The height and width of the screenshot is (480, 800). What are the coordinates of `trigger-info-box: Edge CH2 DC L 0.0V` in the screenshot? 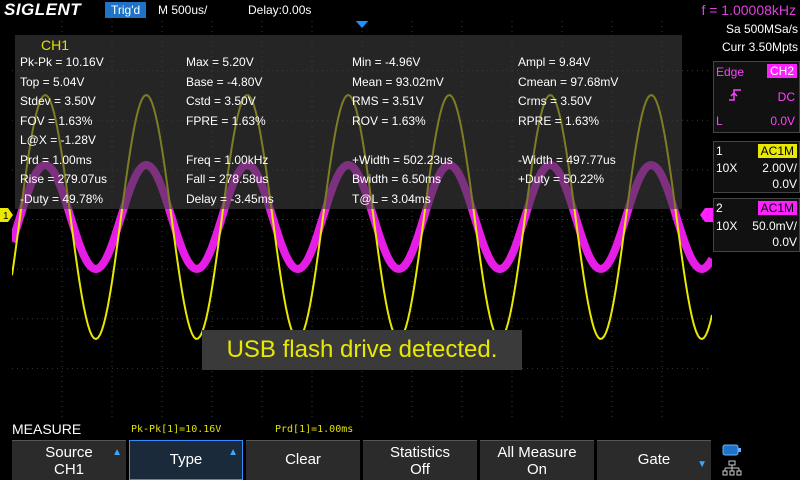 It's located at (756, 97).